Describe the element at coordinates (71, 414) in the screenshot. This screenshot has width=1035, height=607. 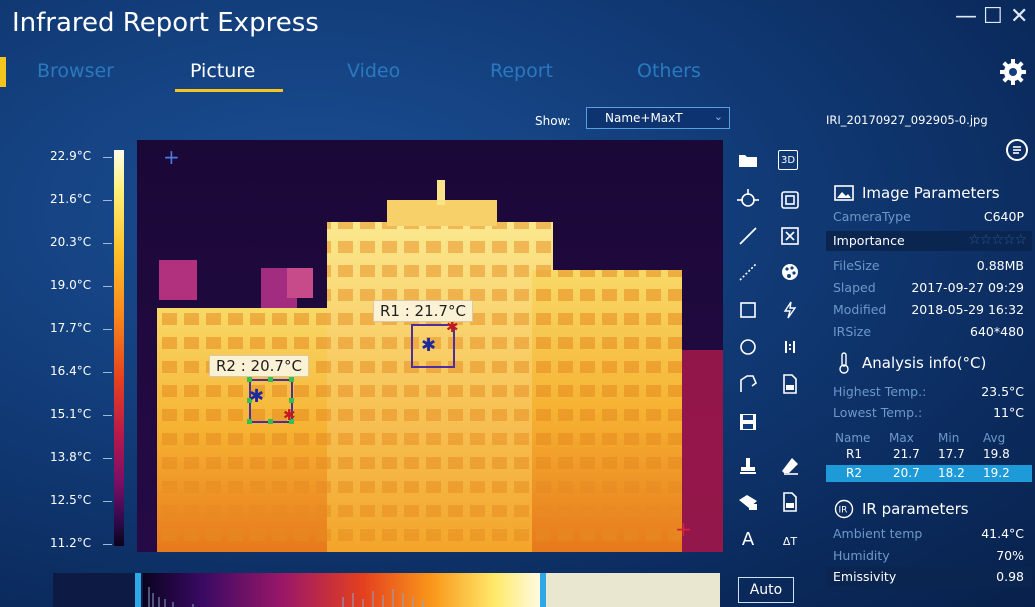
I see `scale-tick: 15.1°C` at that location.